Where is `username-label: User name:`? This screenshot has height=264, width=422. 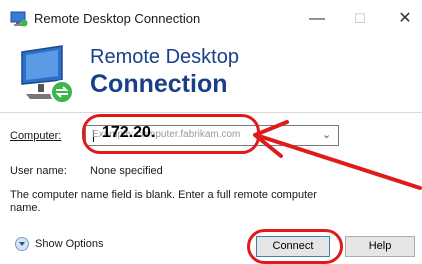
username-label: User name: is located at coordinates (38, 171).